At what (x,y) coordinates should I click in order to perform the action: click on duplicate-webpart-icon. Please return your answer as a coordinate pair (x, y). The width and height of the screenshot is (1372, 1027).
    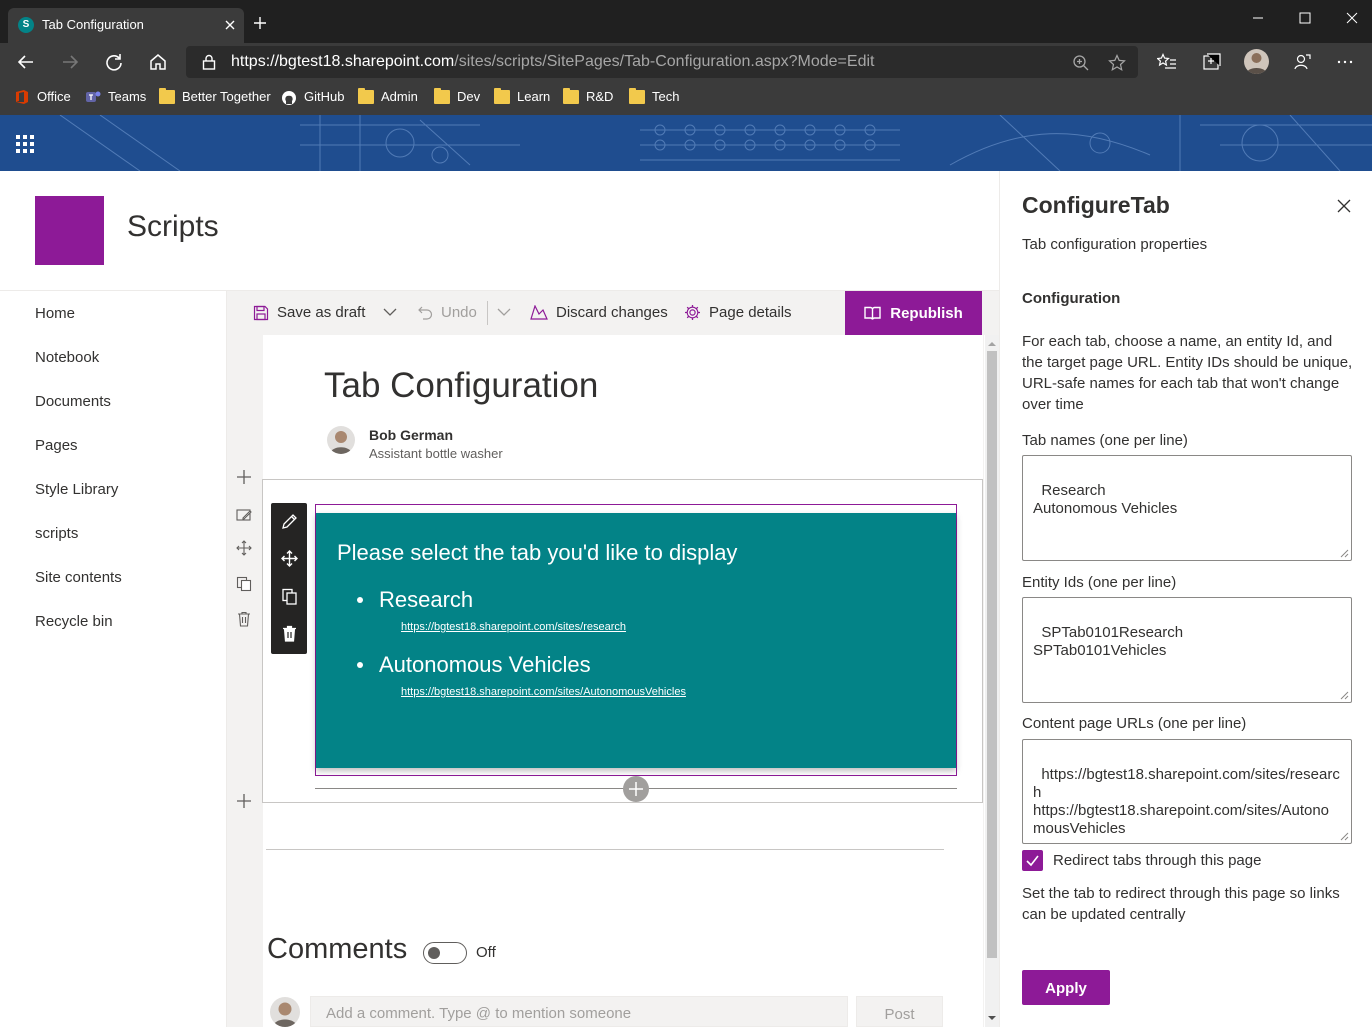
    Looking at the image, I should click on (289, 596).